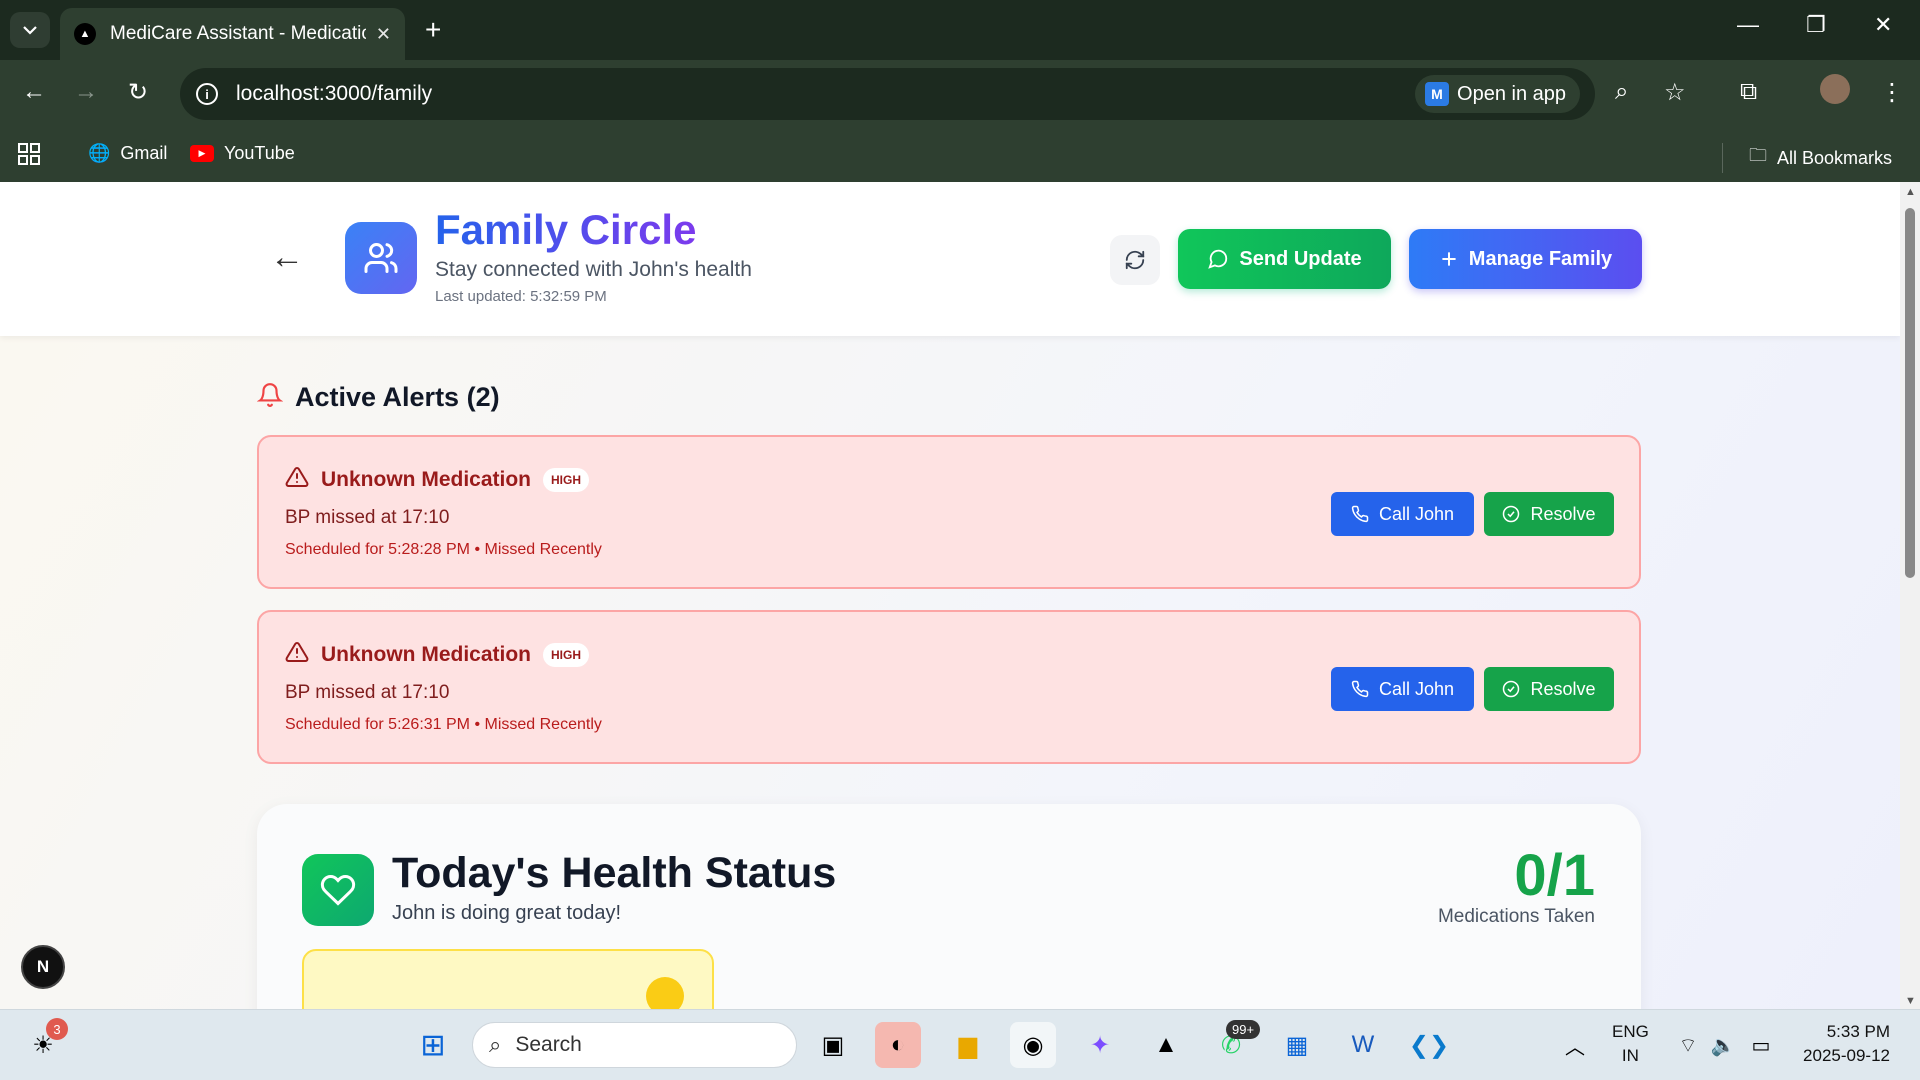  Describe the element at coordinates (1360, 689) in the screenshot. I see `phone-icon` at that location.